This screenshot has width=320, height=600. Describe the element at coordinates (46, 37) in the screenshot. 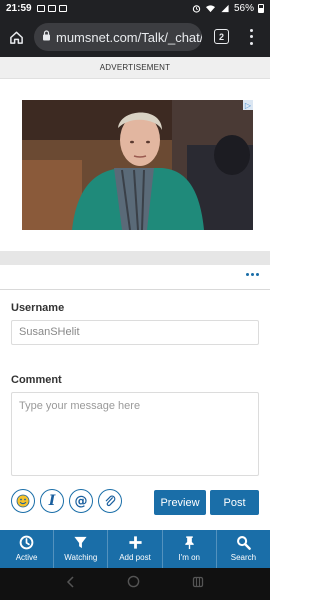

I see `lock-icon` at that location.